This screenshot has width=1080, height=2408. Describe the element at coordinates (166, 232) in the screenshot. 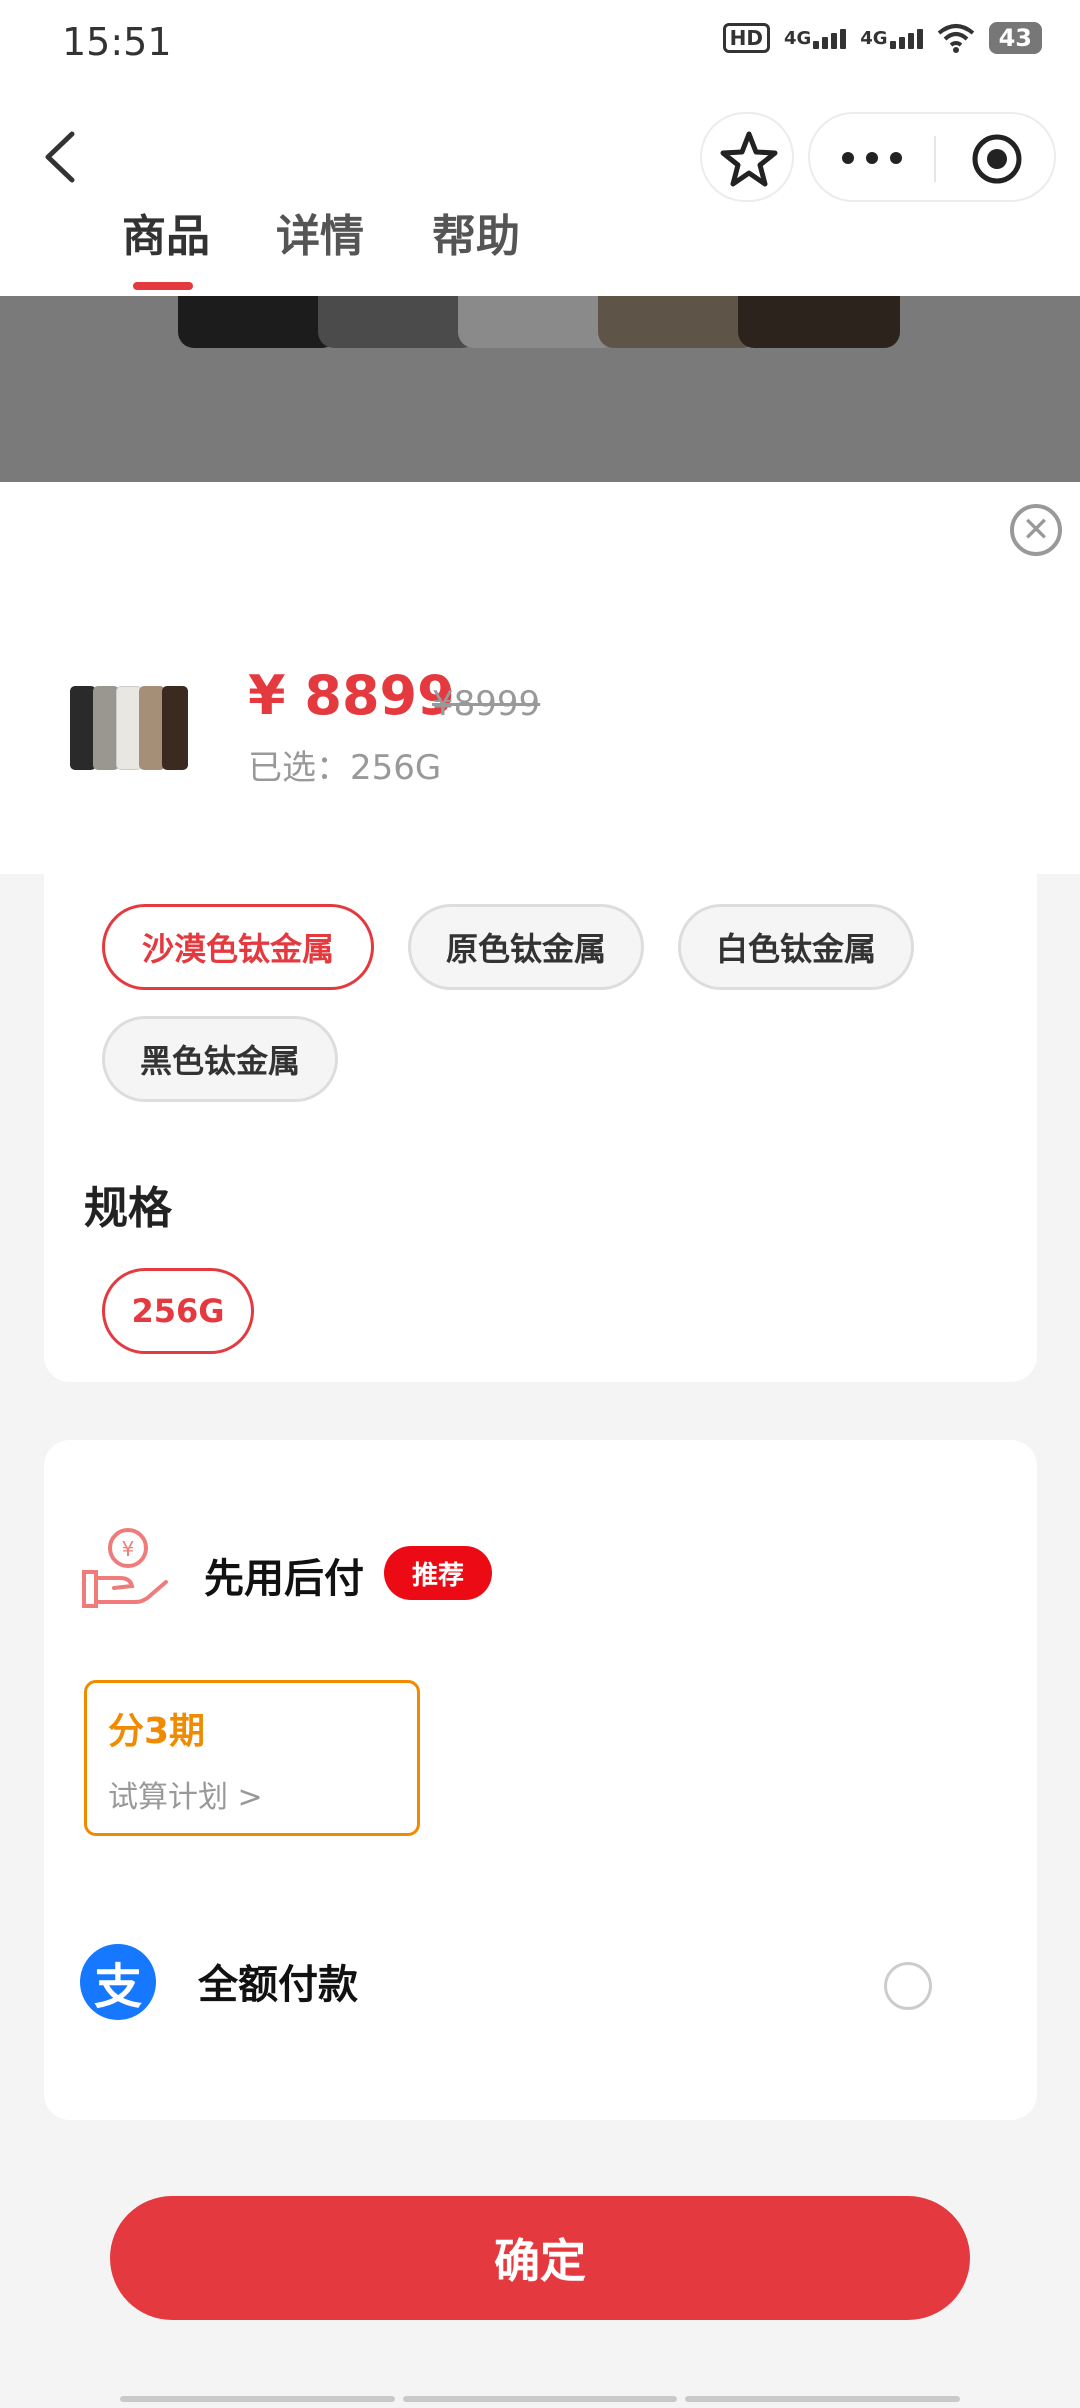

I see `tab-product: 商品` at that location.